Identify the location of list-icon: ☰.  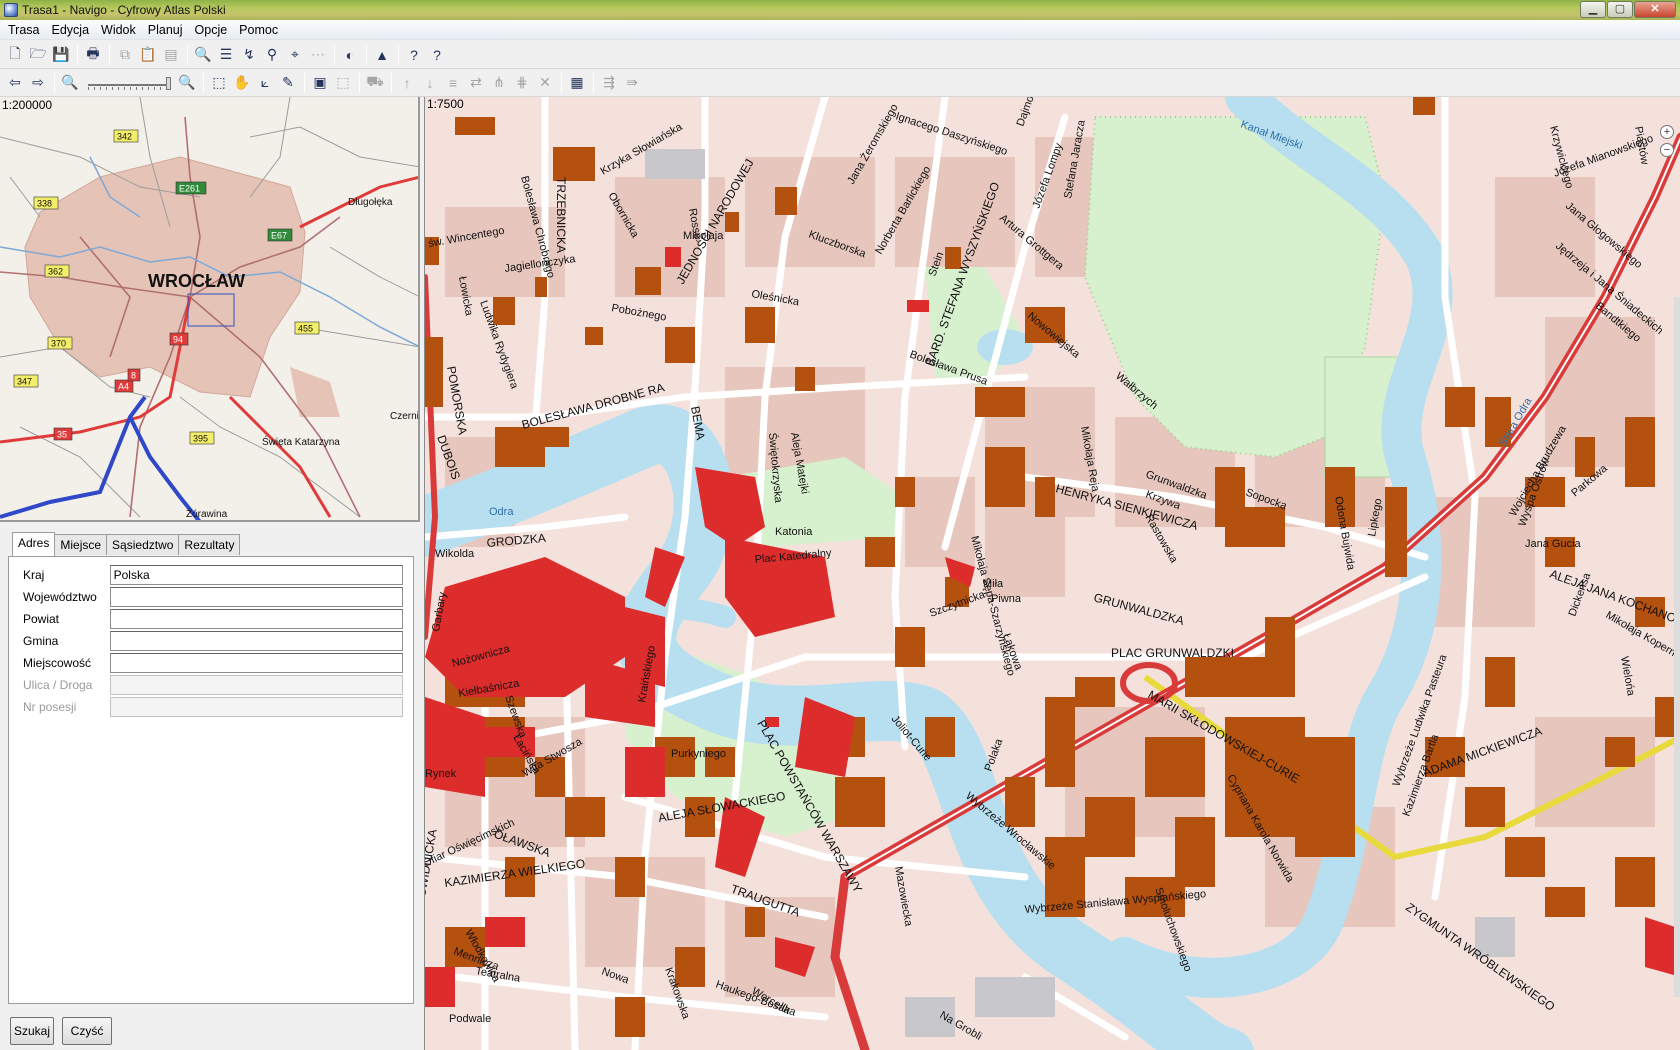
(226, 55).